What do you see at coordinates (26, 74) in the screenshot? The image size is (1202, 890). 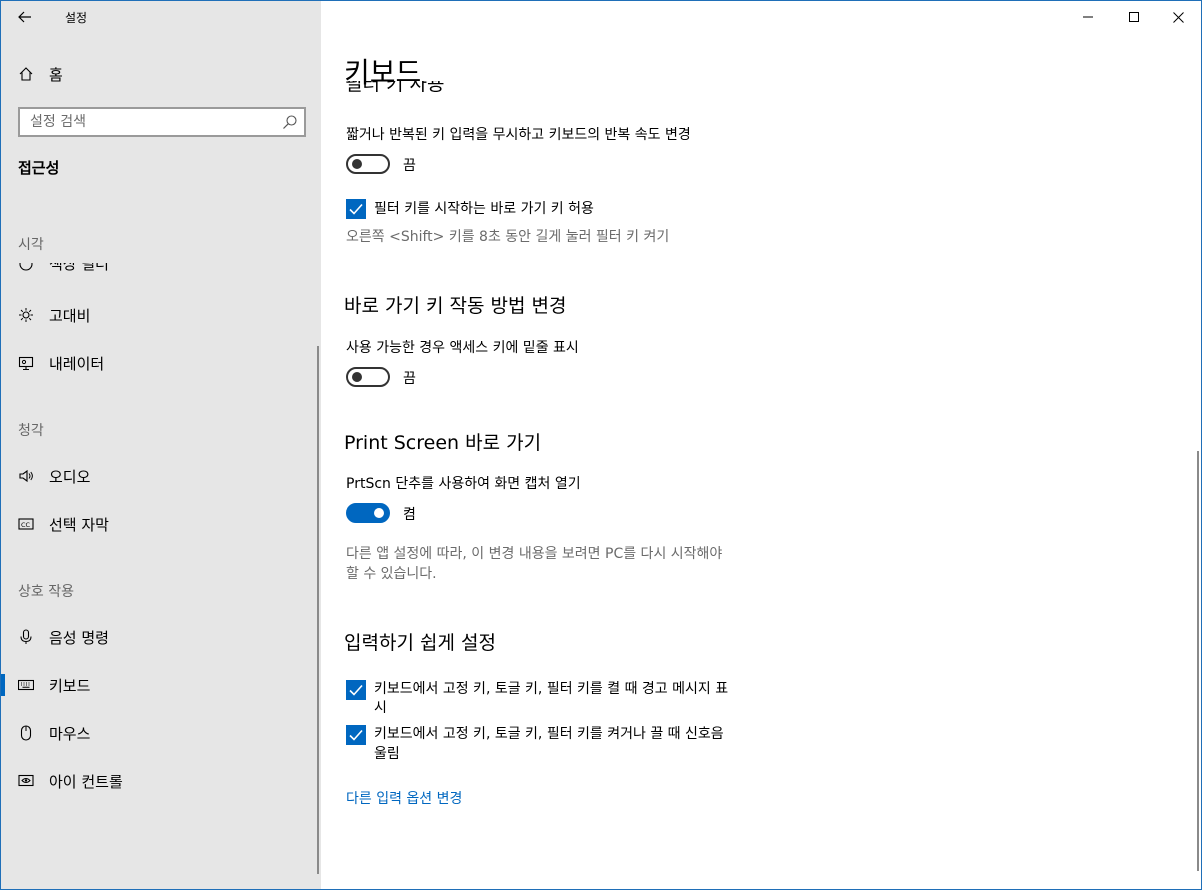 I see `home-icon` at bounding box center [26, 74].